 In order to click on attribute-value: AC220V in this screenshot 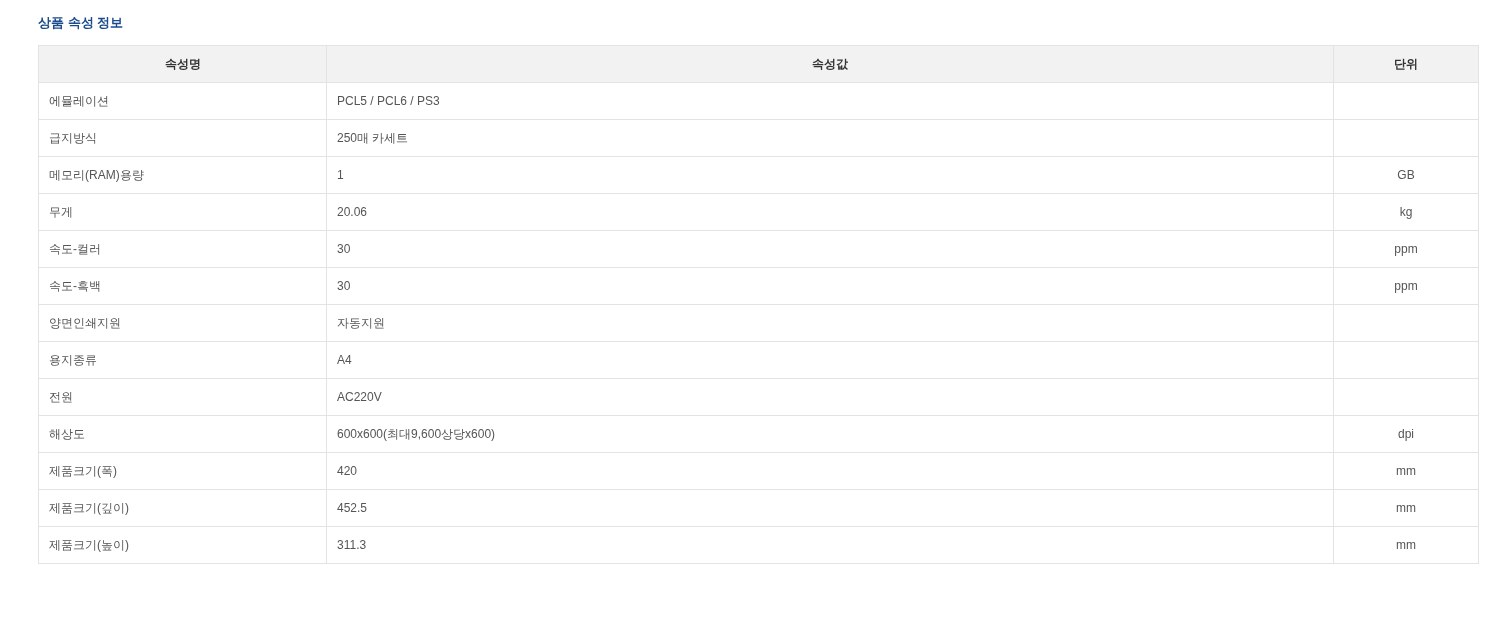, I will do `click(359, 397)`.